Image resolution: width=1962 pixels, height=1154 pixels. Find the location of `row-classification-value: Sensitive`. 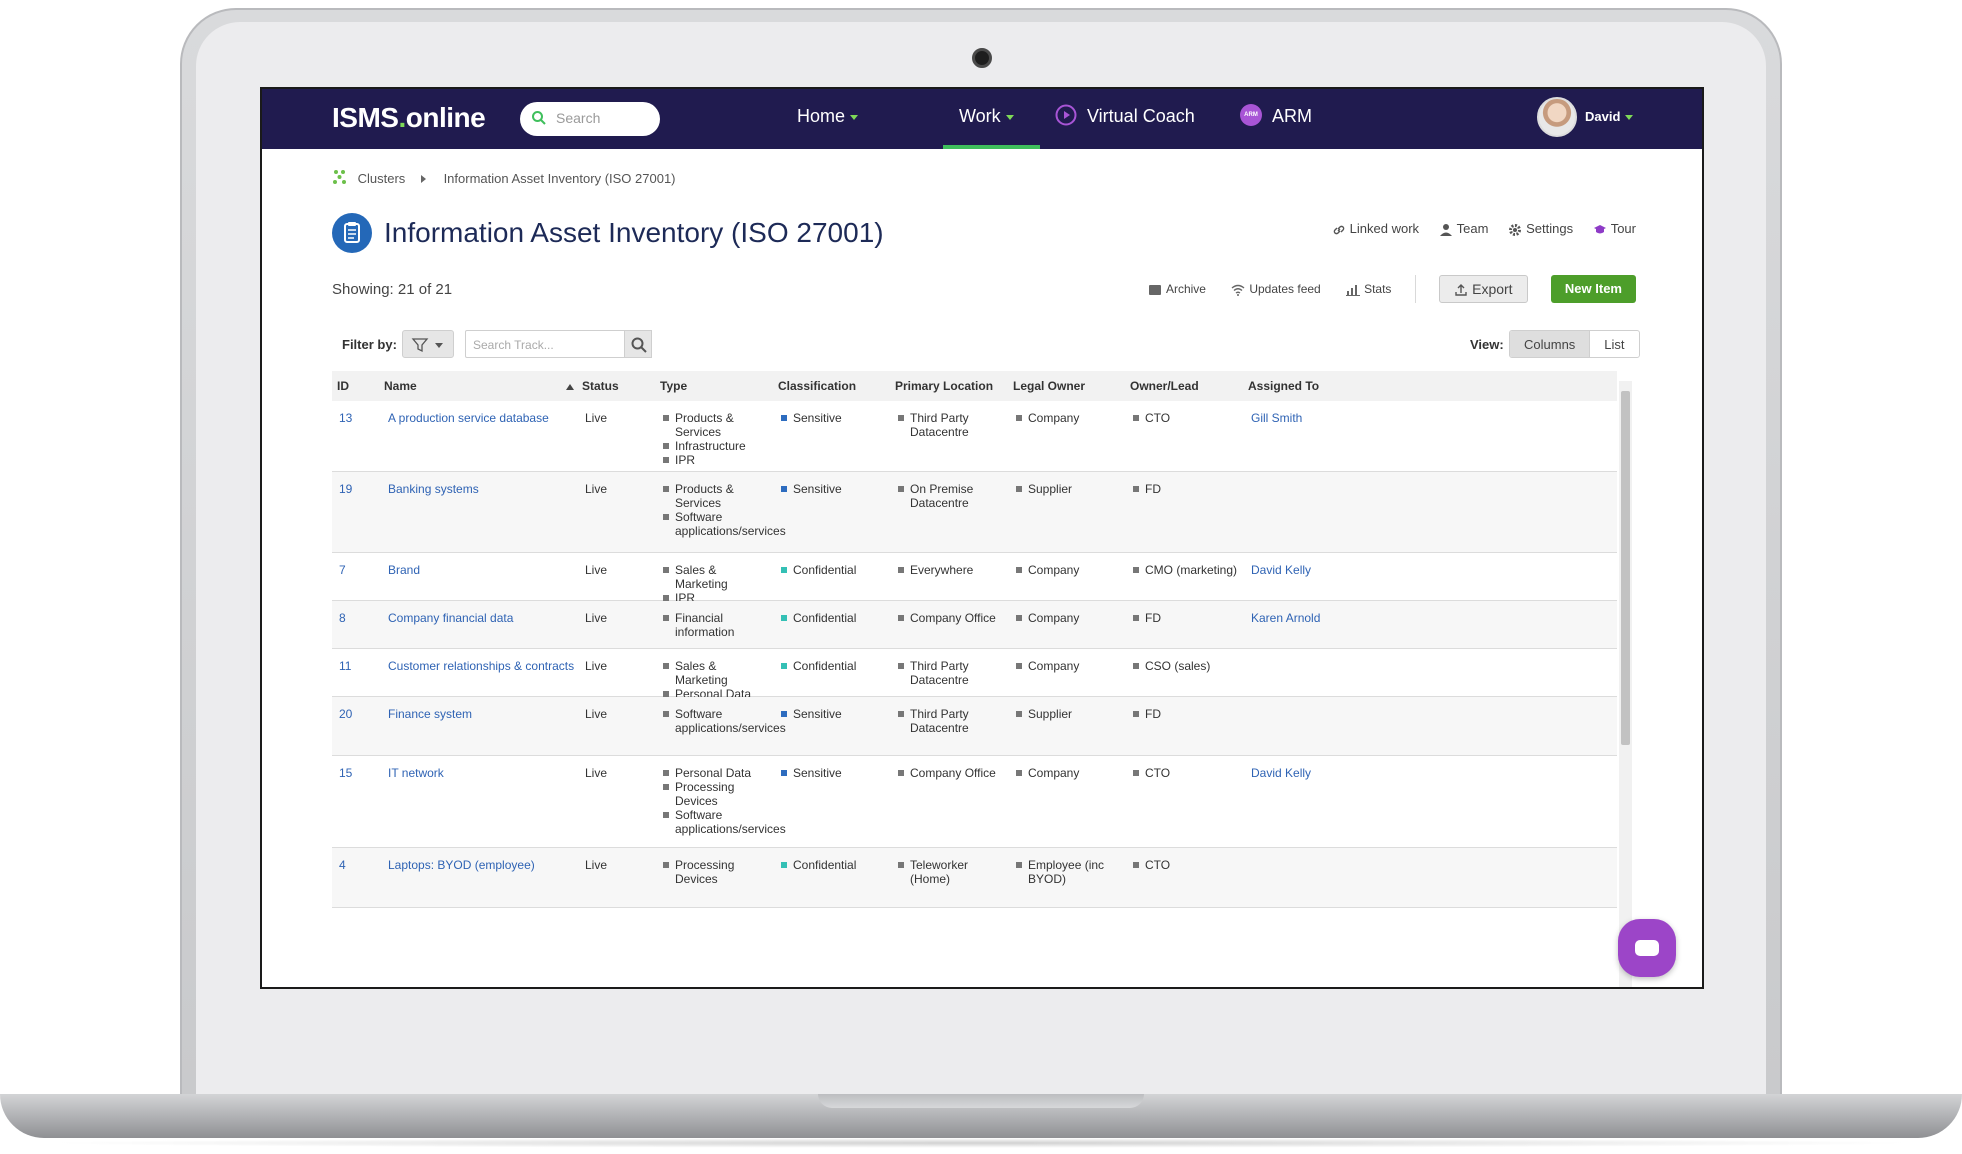

row-classification-value: Sensitive is located at coordinates (831, 773).